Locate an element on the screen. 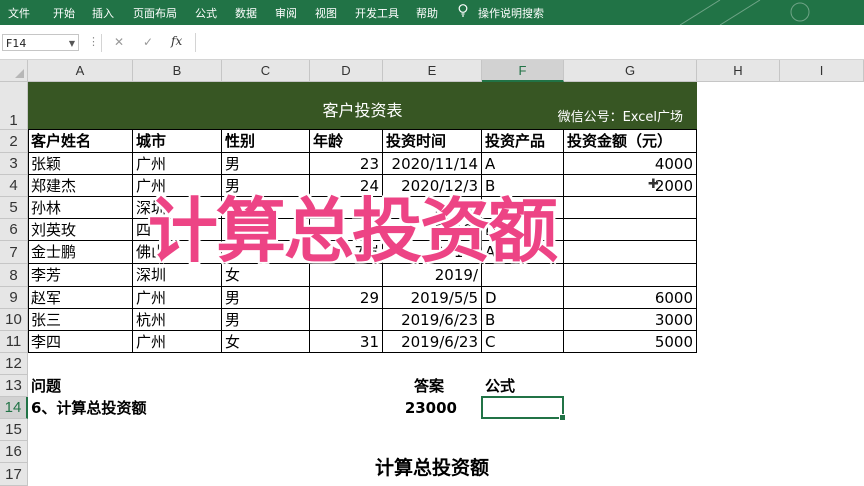 The width and height of the screenshot is (864, 486). select-all-button is located at coordinates (14, 71).